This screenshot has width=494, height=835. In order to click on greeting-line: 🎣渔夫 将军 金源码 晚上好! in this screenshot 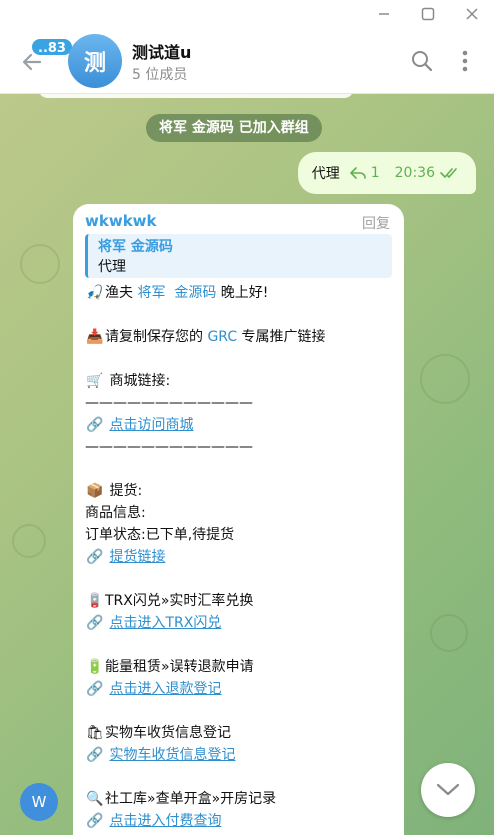, I will do `click(238, 293)`.